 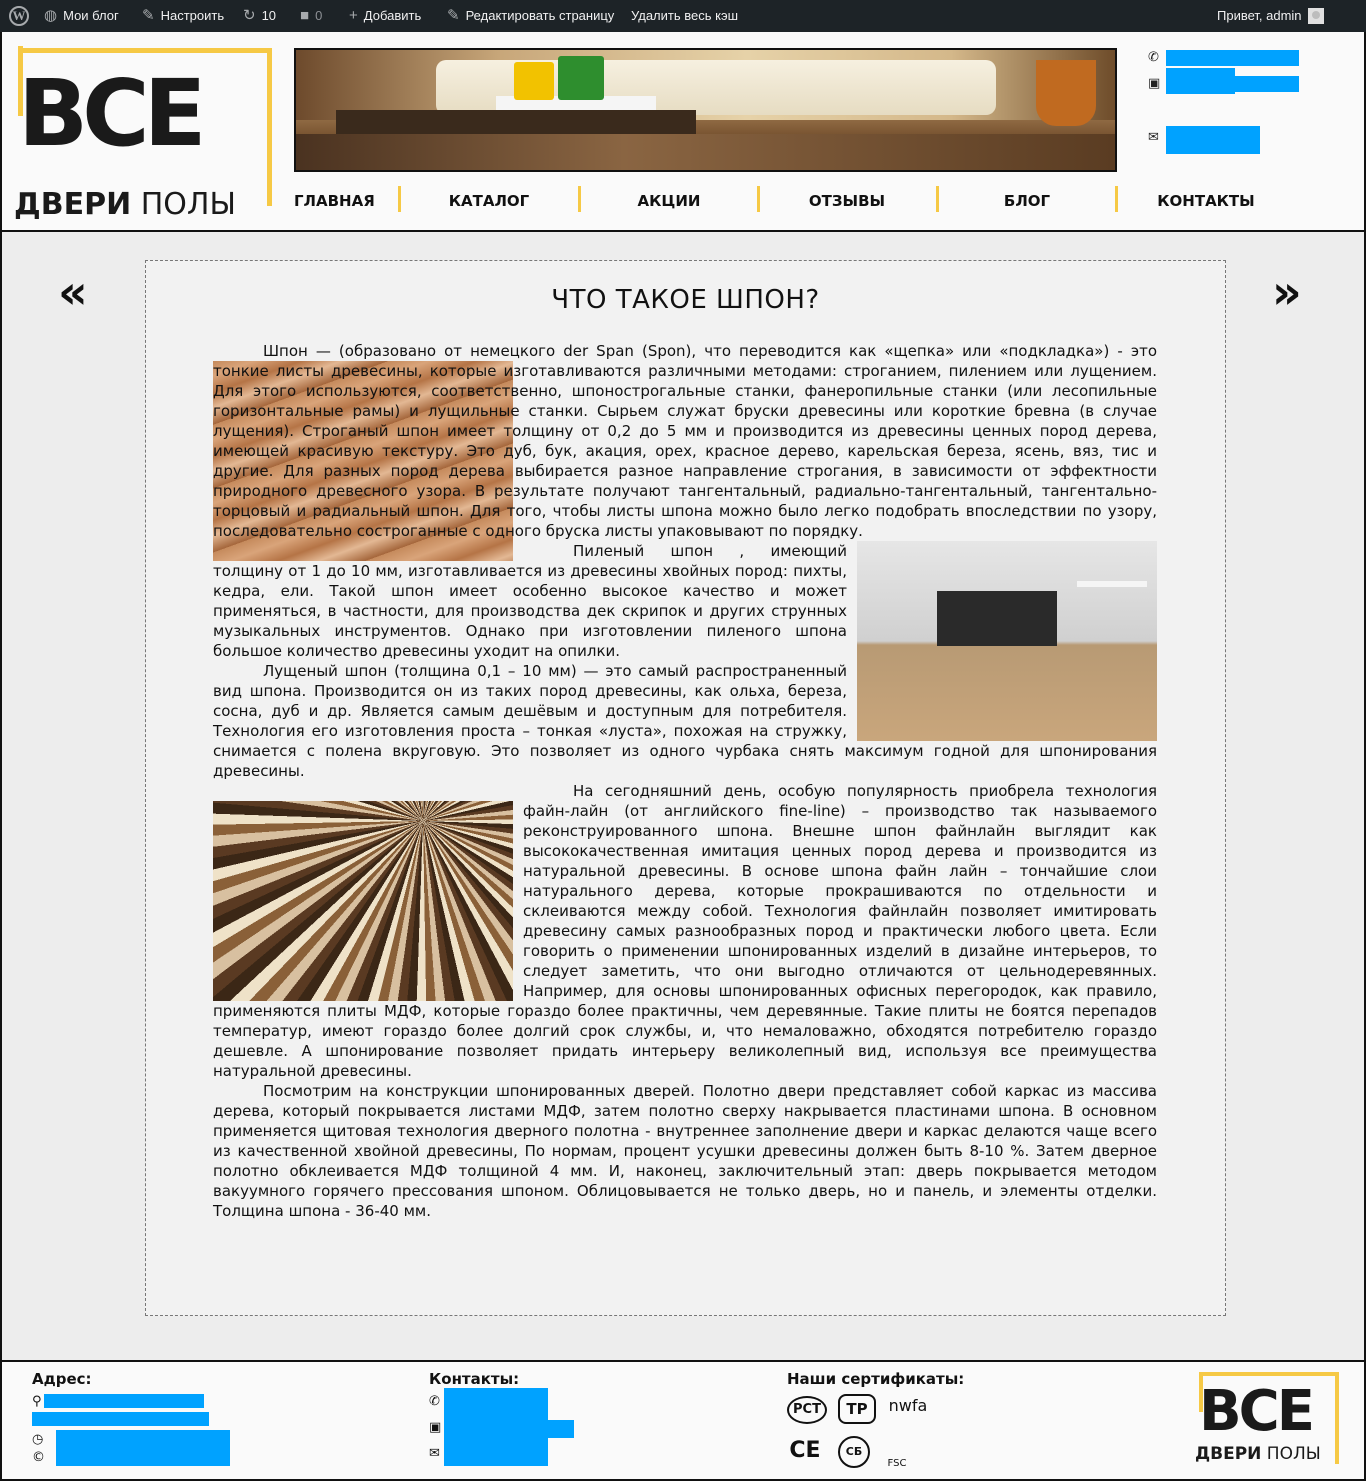 I want to click on banner-green-cup, so click(x=581, y=78).